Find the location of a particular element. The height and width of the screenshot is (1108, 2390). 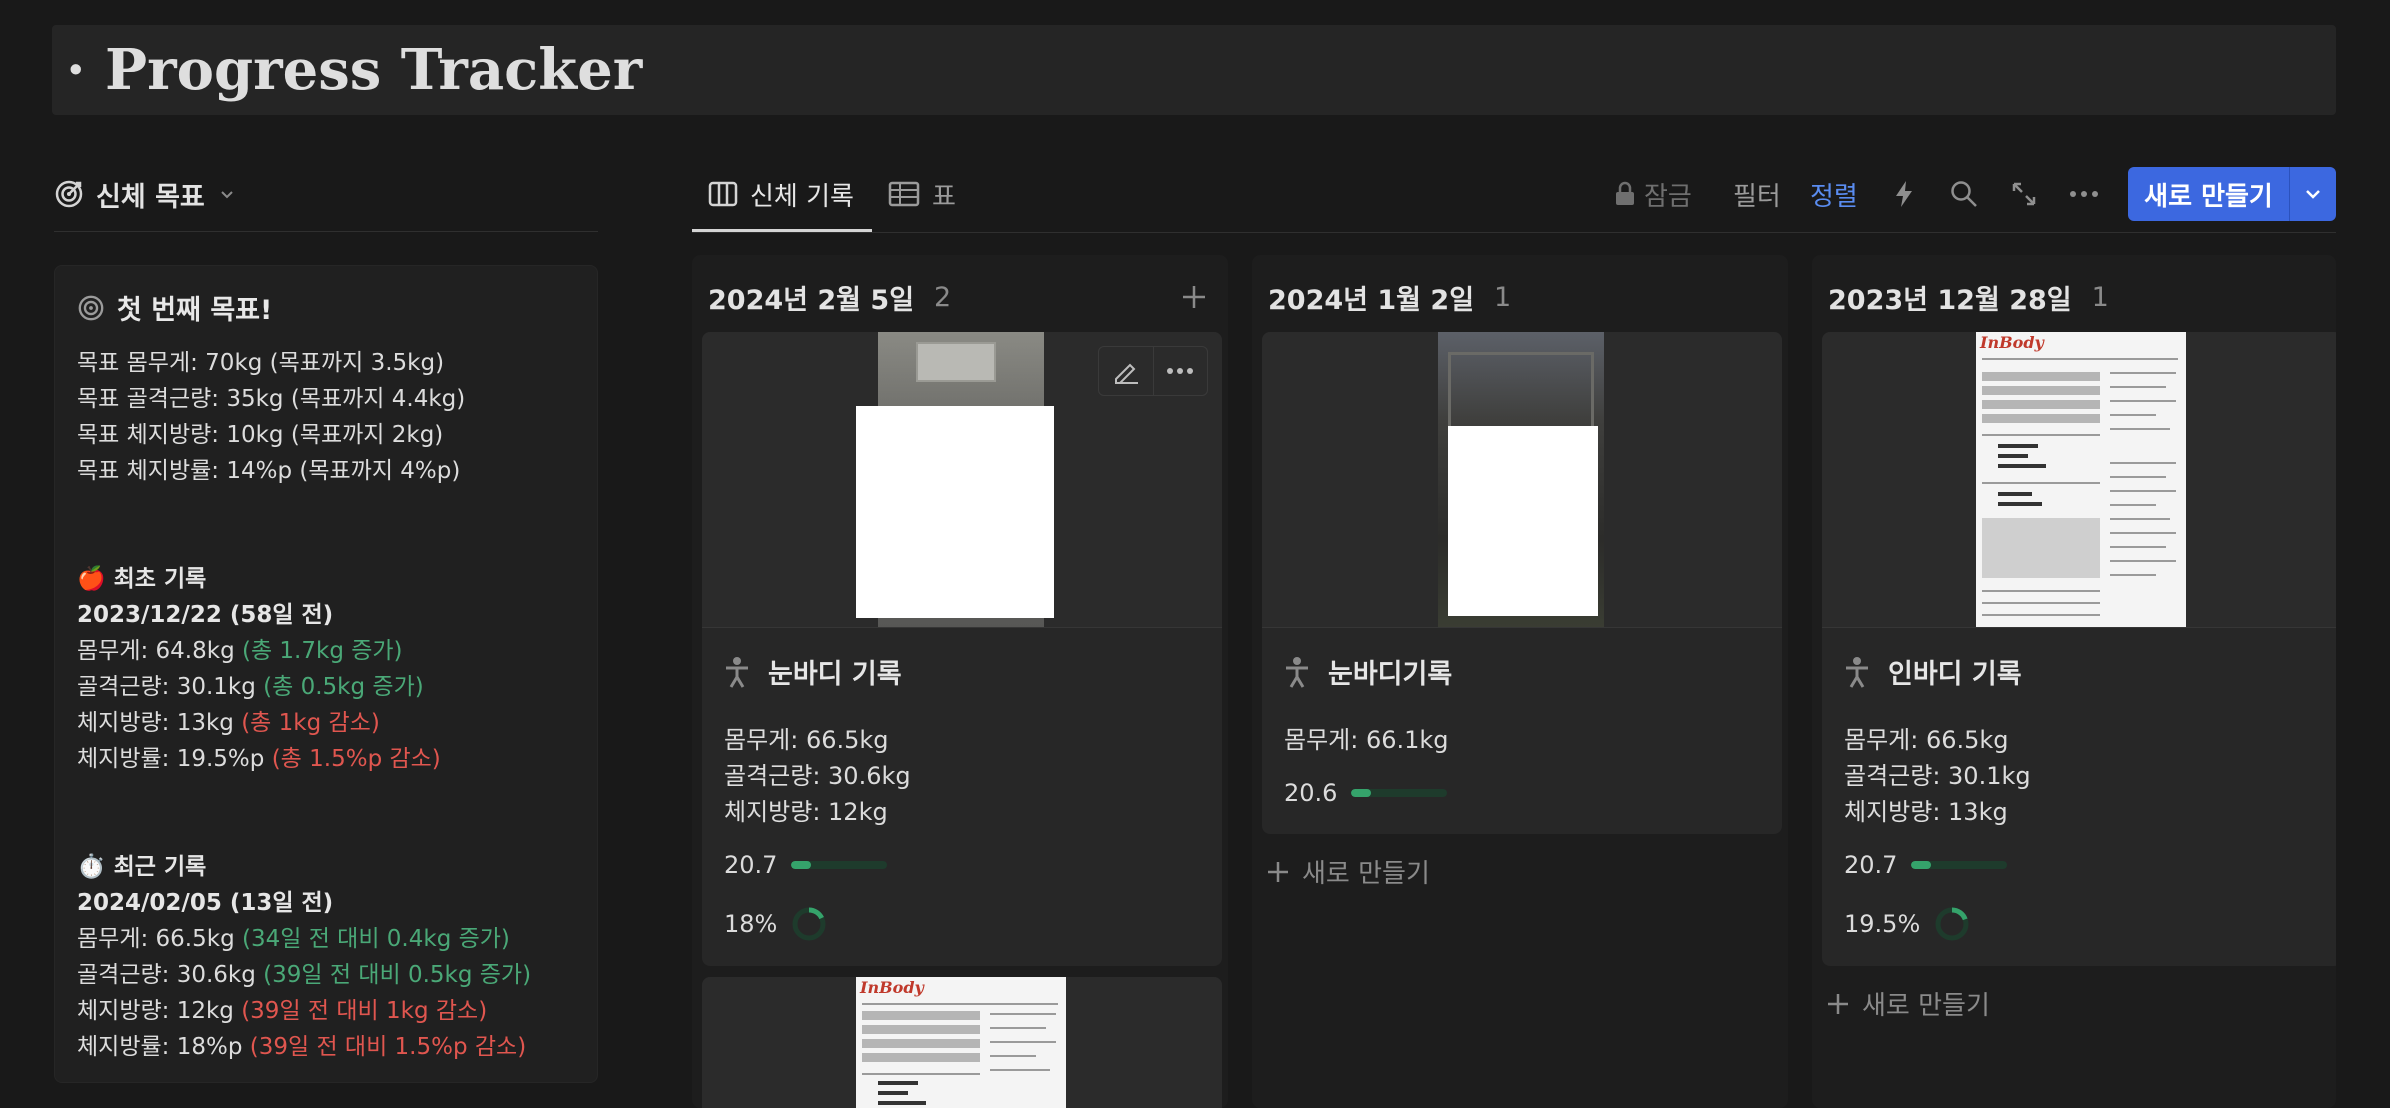

tab-table: 표 is located at coordinates (922, 194).